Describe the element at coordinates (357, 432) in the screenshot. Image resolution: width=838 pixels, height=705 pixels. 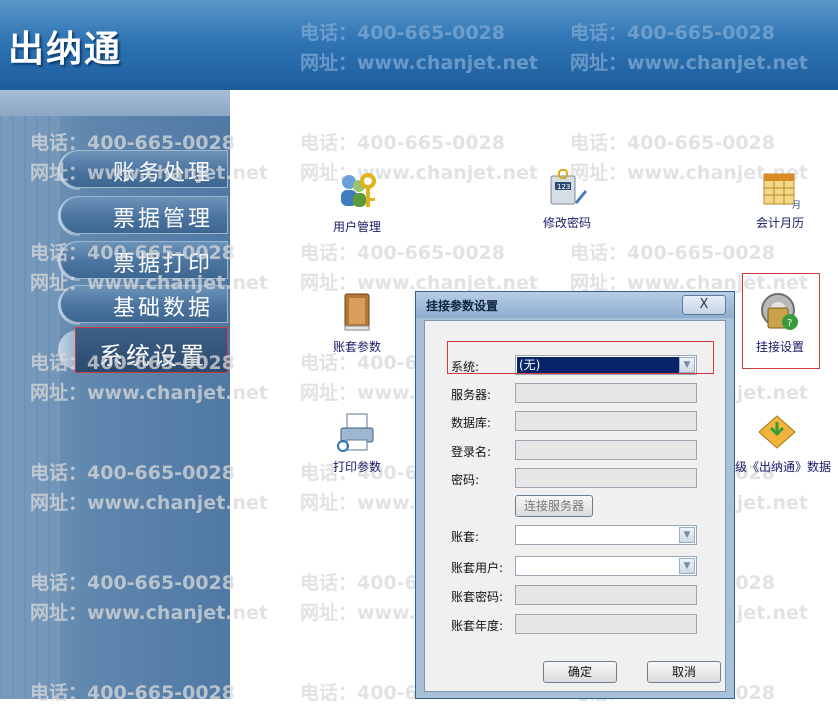
I see `printer-icon` at that location.